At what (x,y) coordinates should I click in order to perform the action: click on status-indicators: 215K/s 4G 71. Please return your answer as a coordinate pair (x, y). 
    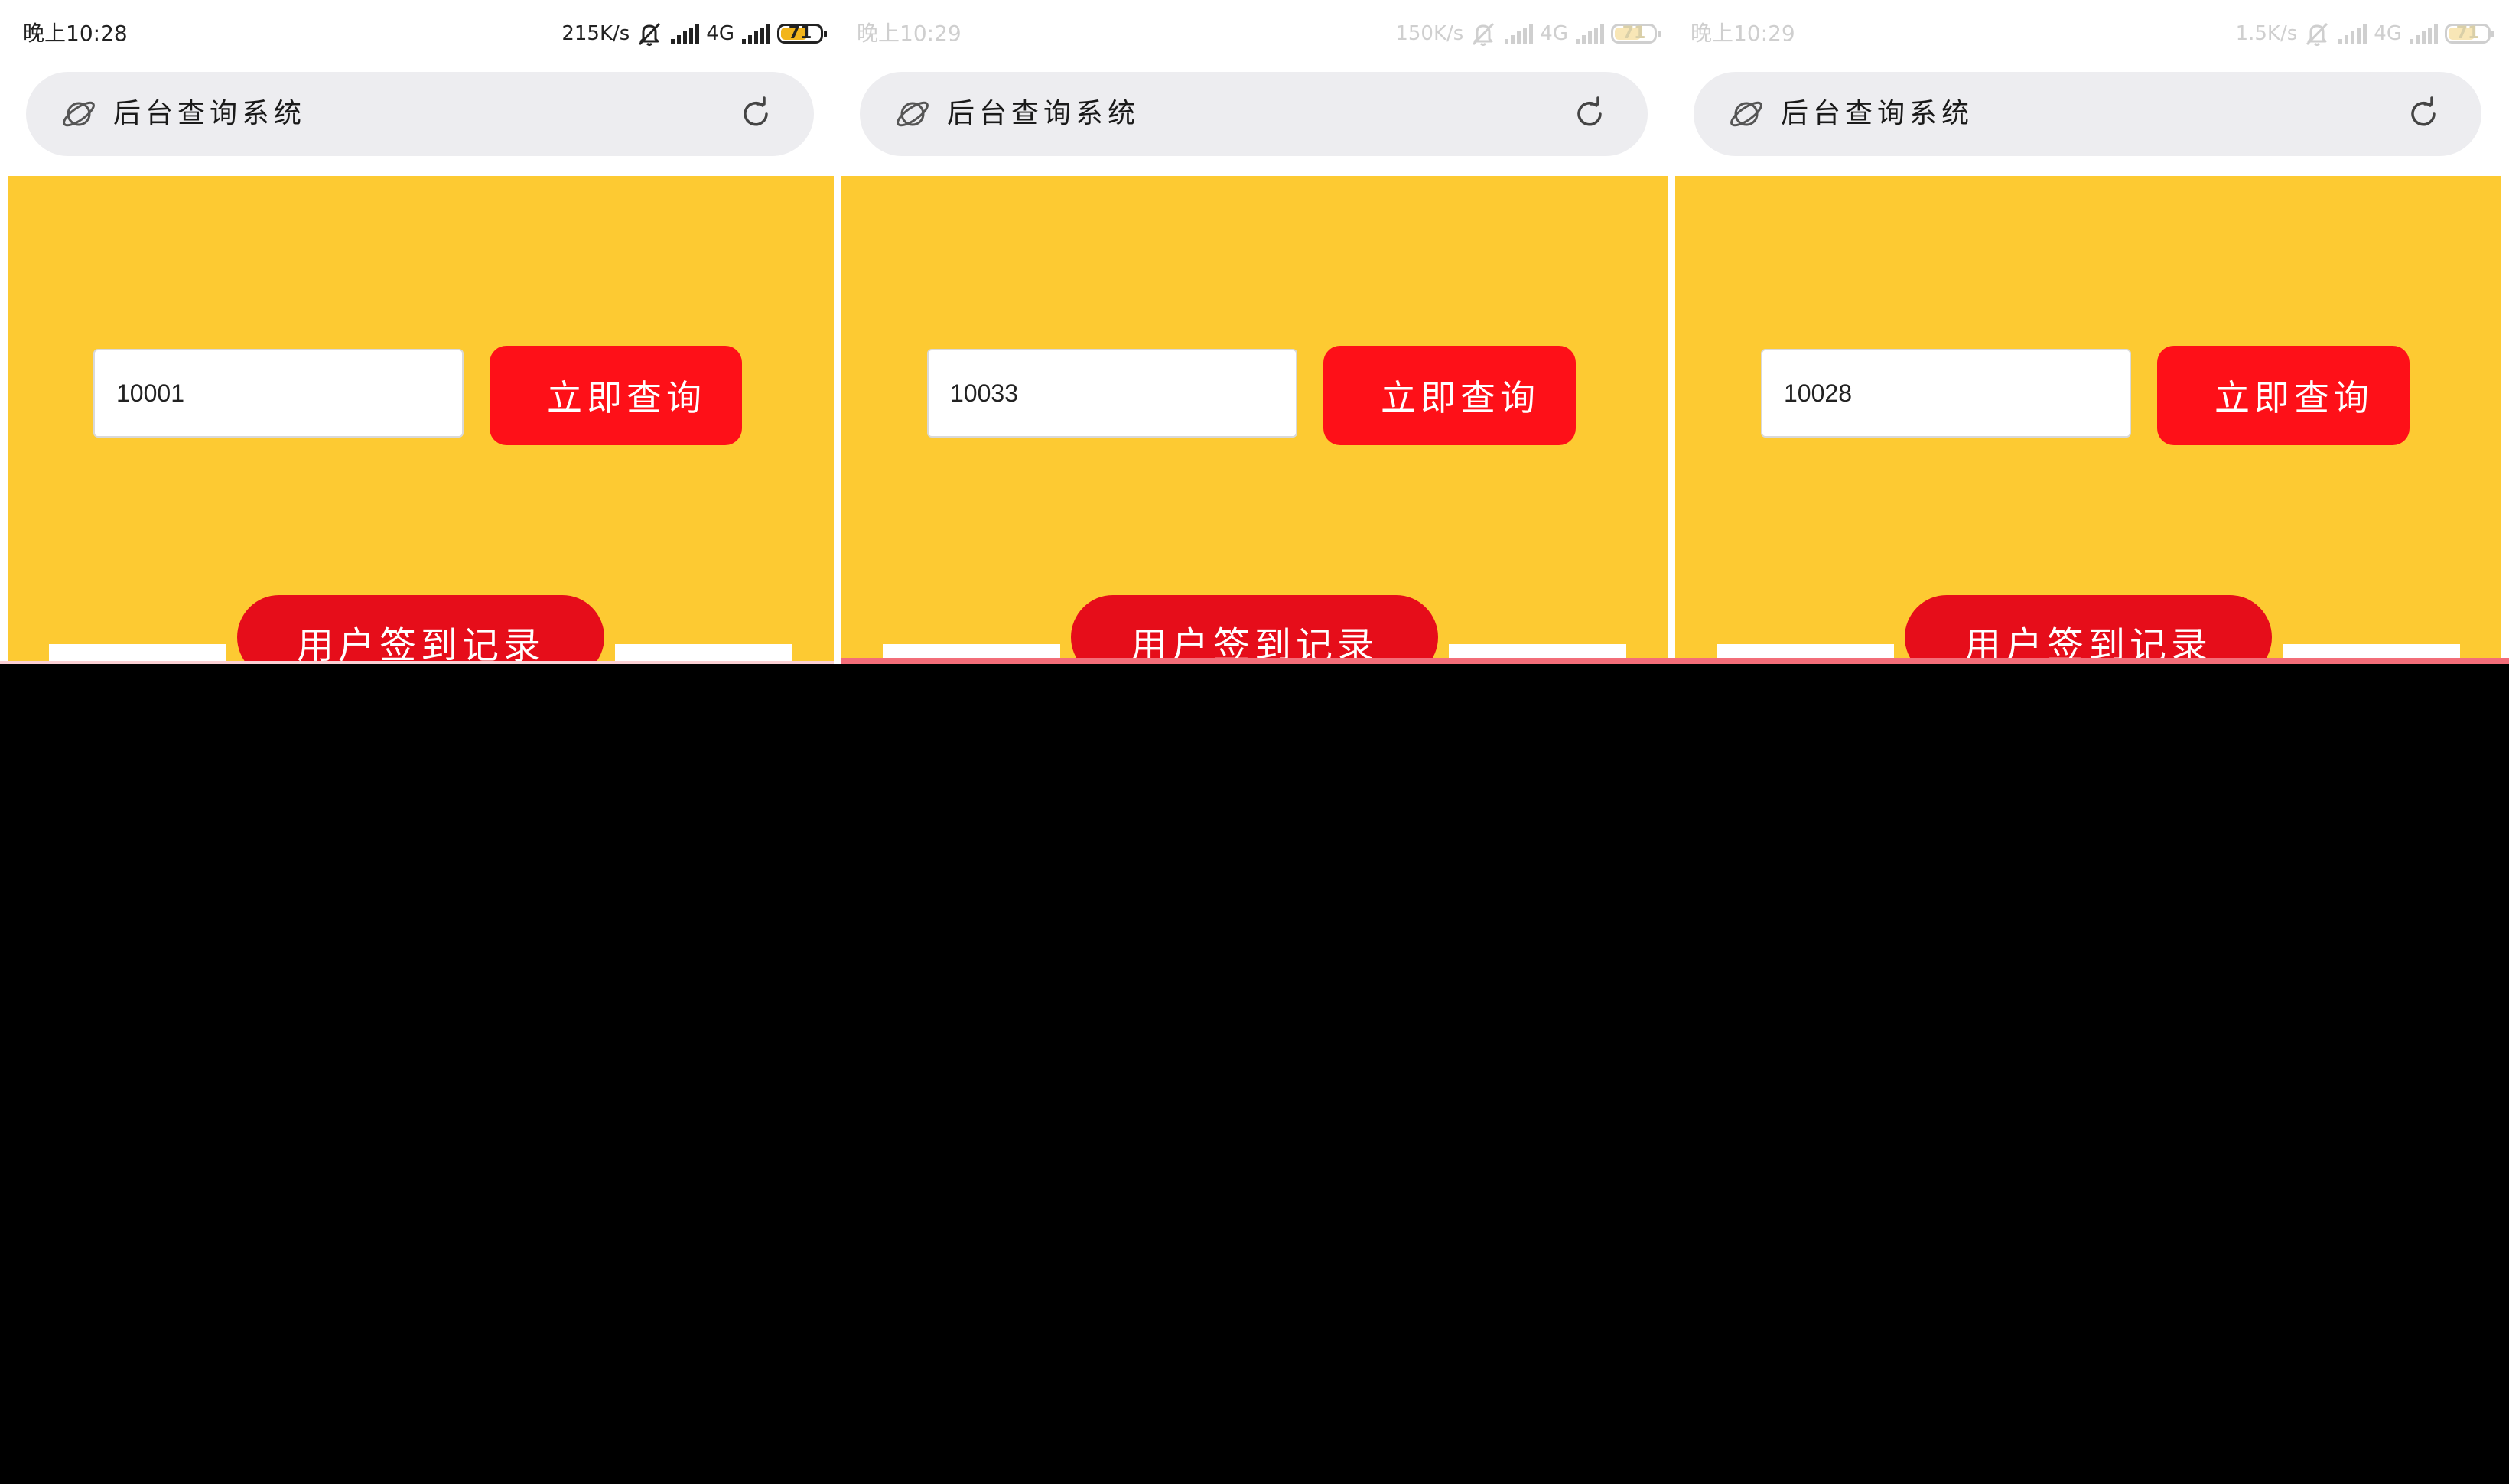
    Looking at the image, I should click on (694, 33).